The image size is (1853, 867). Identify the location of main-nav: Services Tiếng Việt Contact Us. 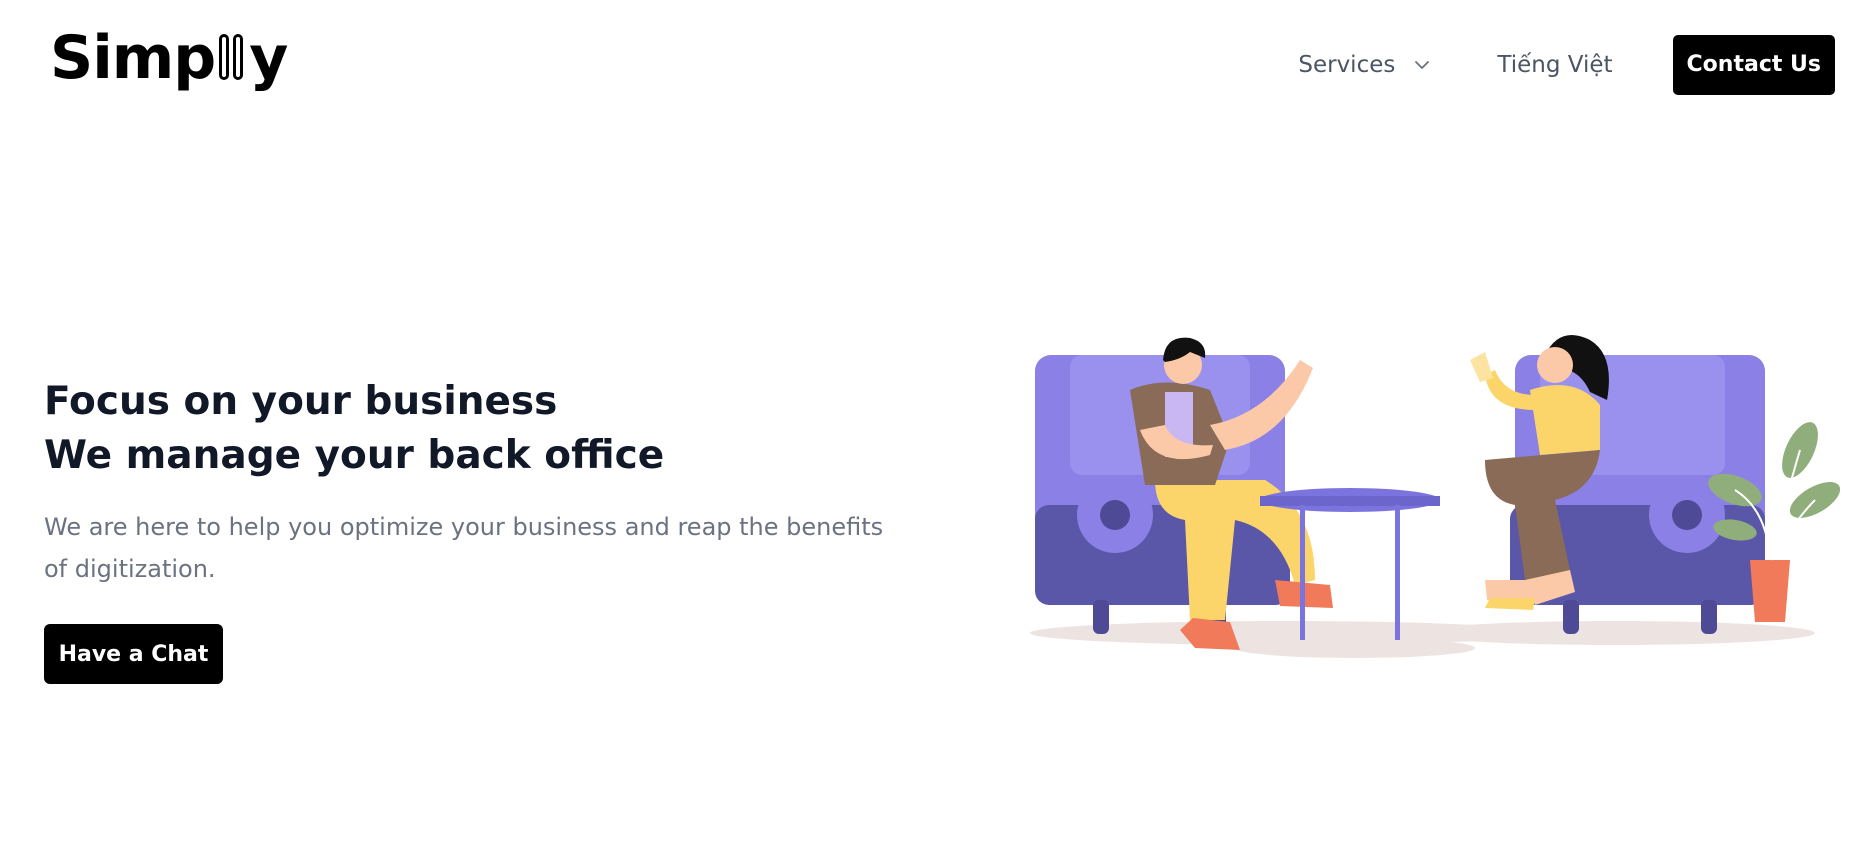
(1566, 65).